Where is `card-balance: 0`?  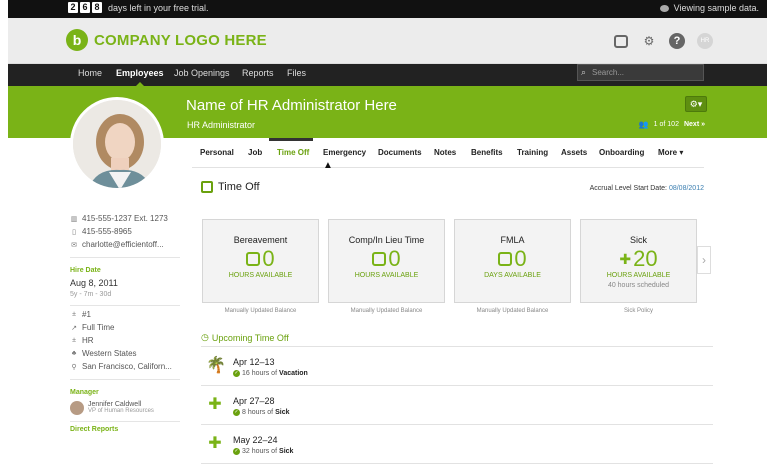
card-balance: 0 is located at coordinates (512, 259).